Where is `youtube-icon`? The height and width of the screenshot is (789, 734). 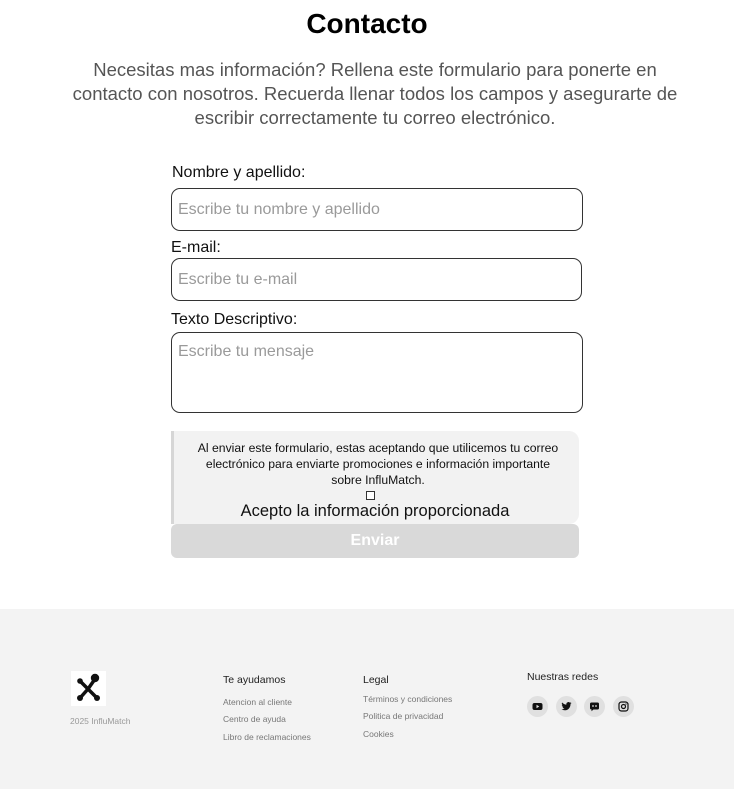 youtube-icon is located at coordinates (537, 706).